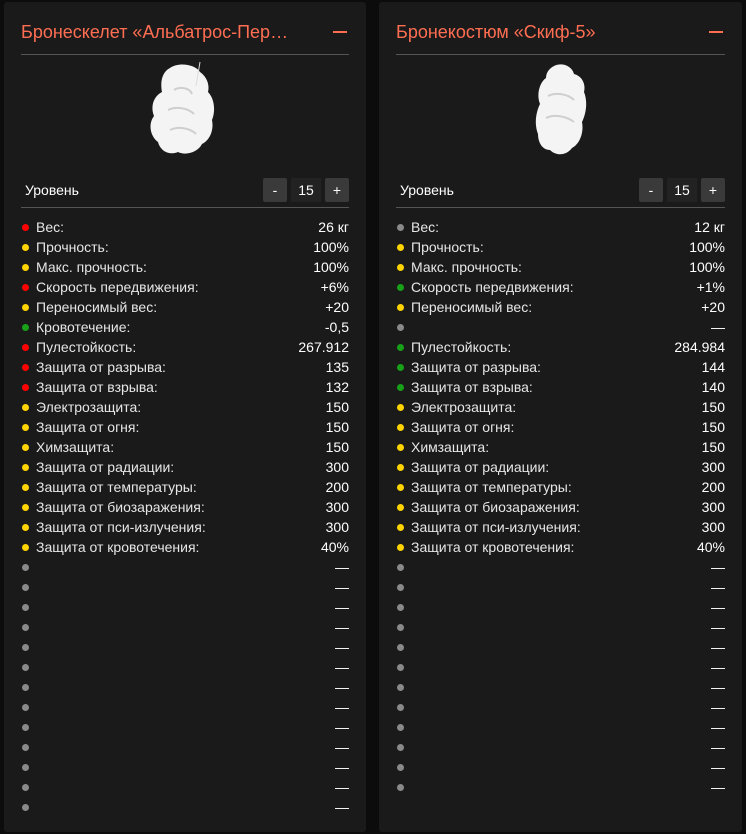 Image resolution: width=746 pixels, height=834 pixels. Describe the element at coordinates (560, 527) in the screenshot. I see `stat-row: Защита от пси-излучения: 300` at that location.